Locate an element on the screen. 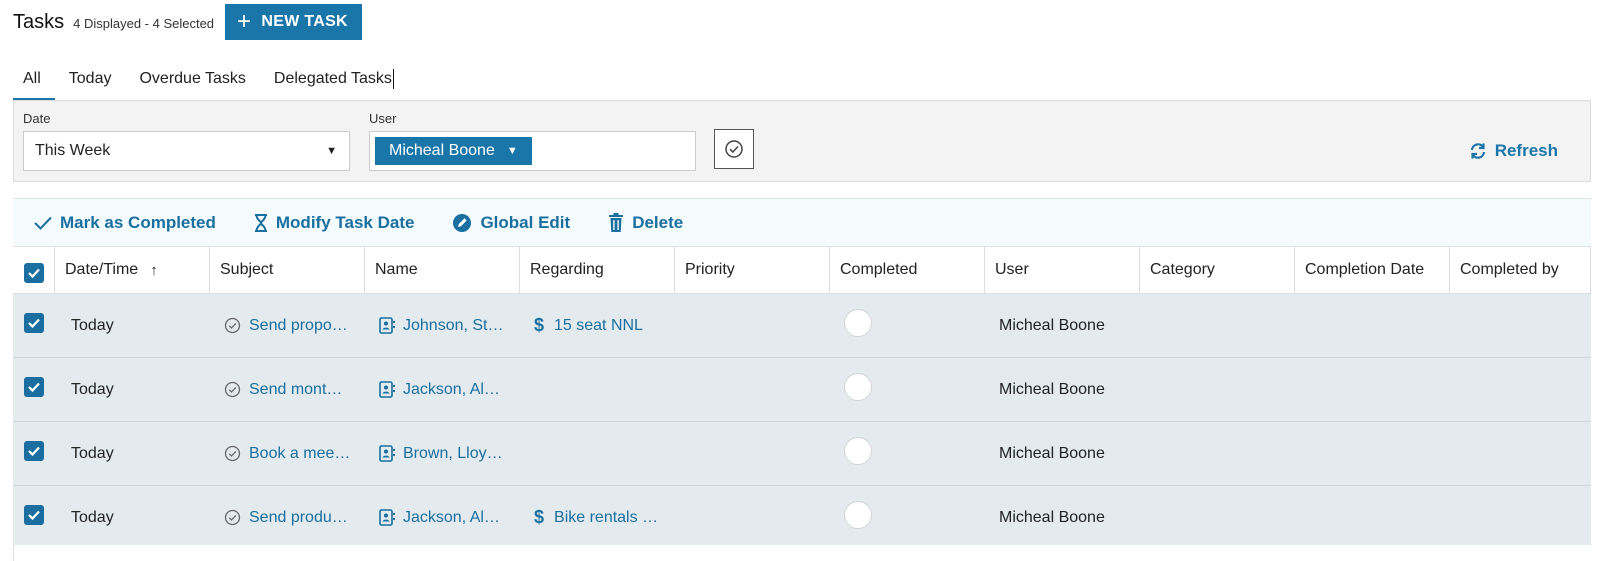 The image size is (1600, 561). new-task-button: + NEW TASK is located at coordinates (293, 22).